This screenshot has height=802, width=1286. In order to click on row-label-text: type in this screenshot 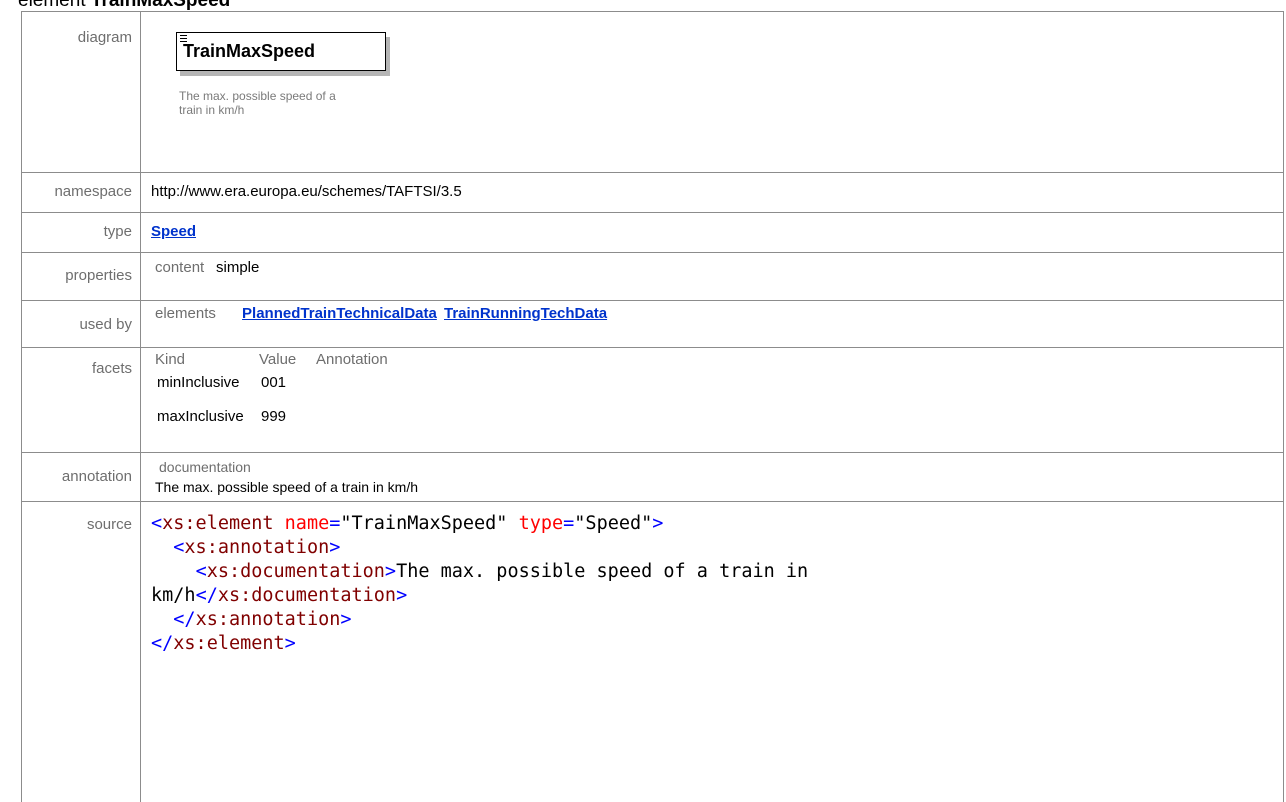, I will do `click(117, 231)`.